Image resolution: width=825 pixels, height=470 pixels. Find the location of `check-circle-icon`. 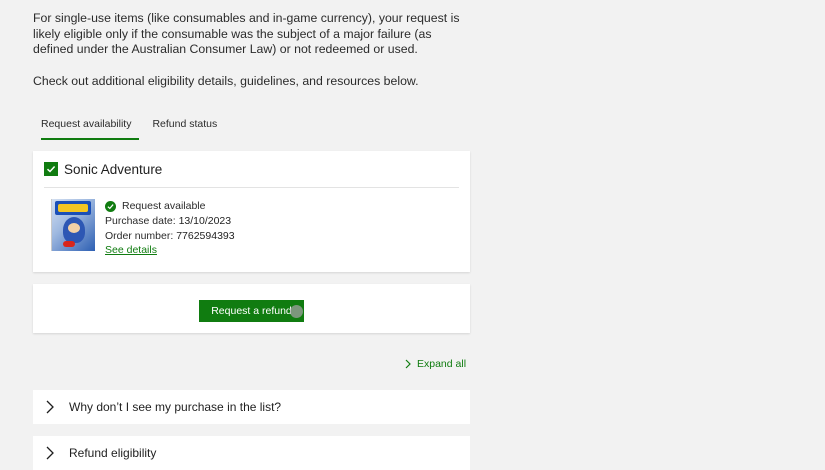

check-circle-icon is located at coordinates (110, 206).